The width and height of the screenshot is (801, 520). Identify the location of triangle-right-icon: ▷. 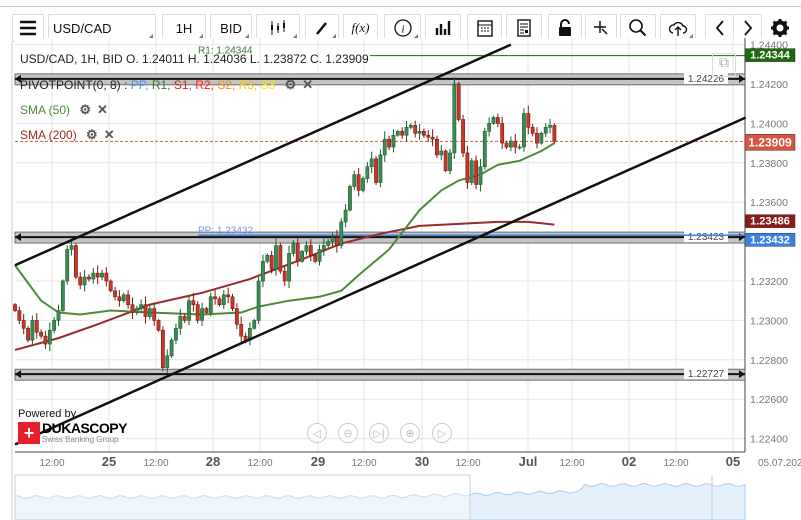
(442, 433).